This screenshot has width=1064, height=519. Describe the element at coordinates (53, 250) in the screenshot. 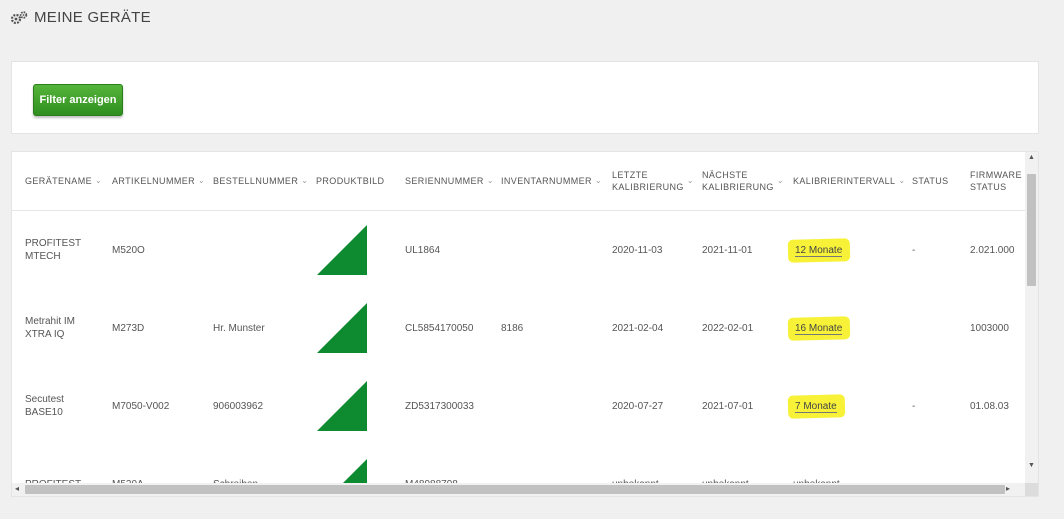

I see `cell-name: PROFITEST MTECH` at that location.